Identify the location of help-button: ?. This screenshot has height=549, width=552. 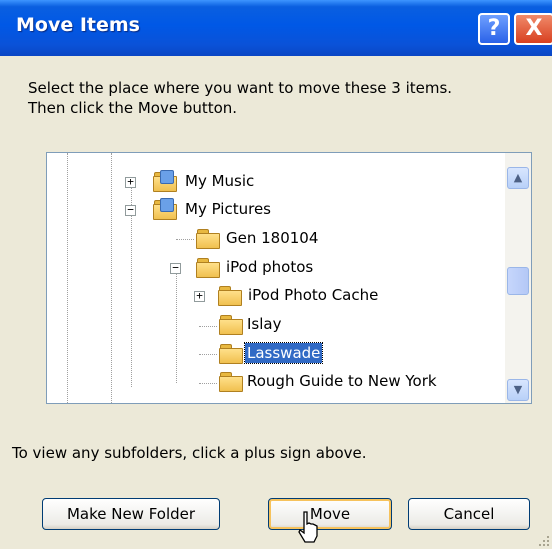
(494, 29).